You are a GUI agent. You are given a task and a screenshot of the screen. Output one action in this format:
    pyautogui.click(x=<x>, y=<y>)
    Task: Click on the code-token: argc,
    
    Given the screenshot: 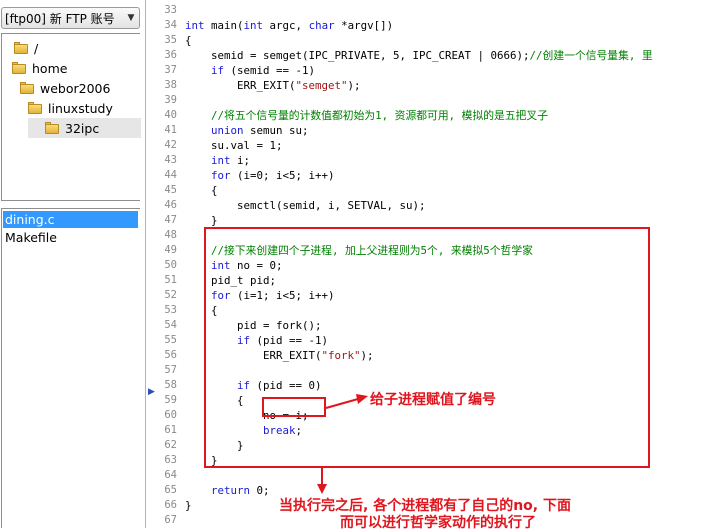 What is the action you would take?
    pyautogui.click(x=286, y=25)
    